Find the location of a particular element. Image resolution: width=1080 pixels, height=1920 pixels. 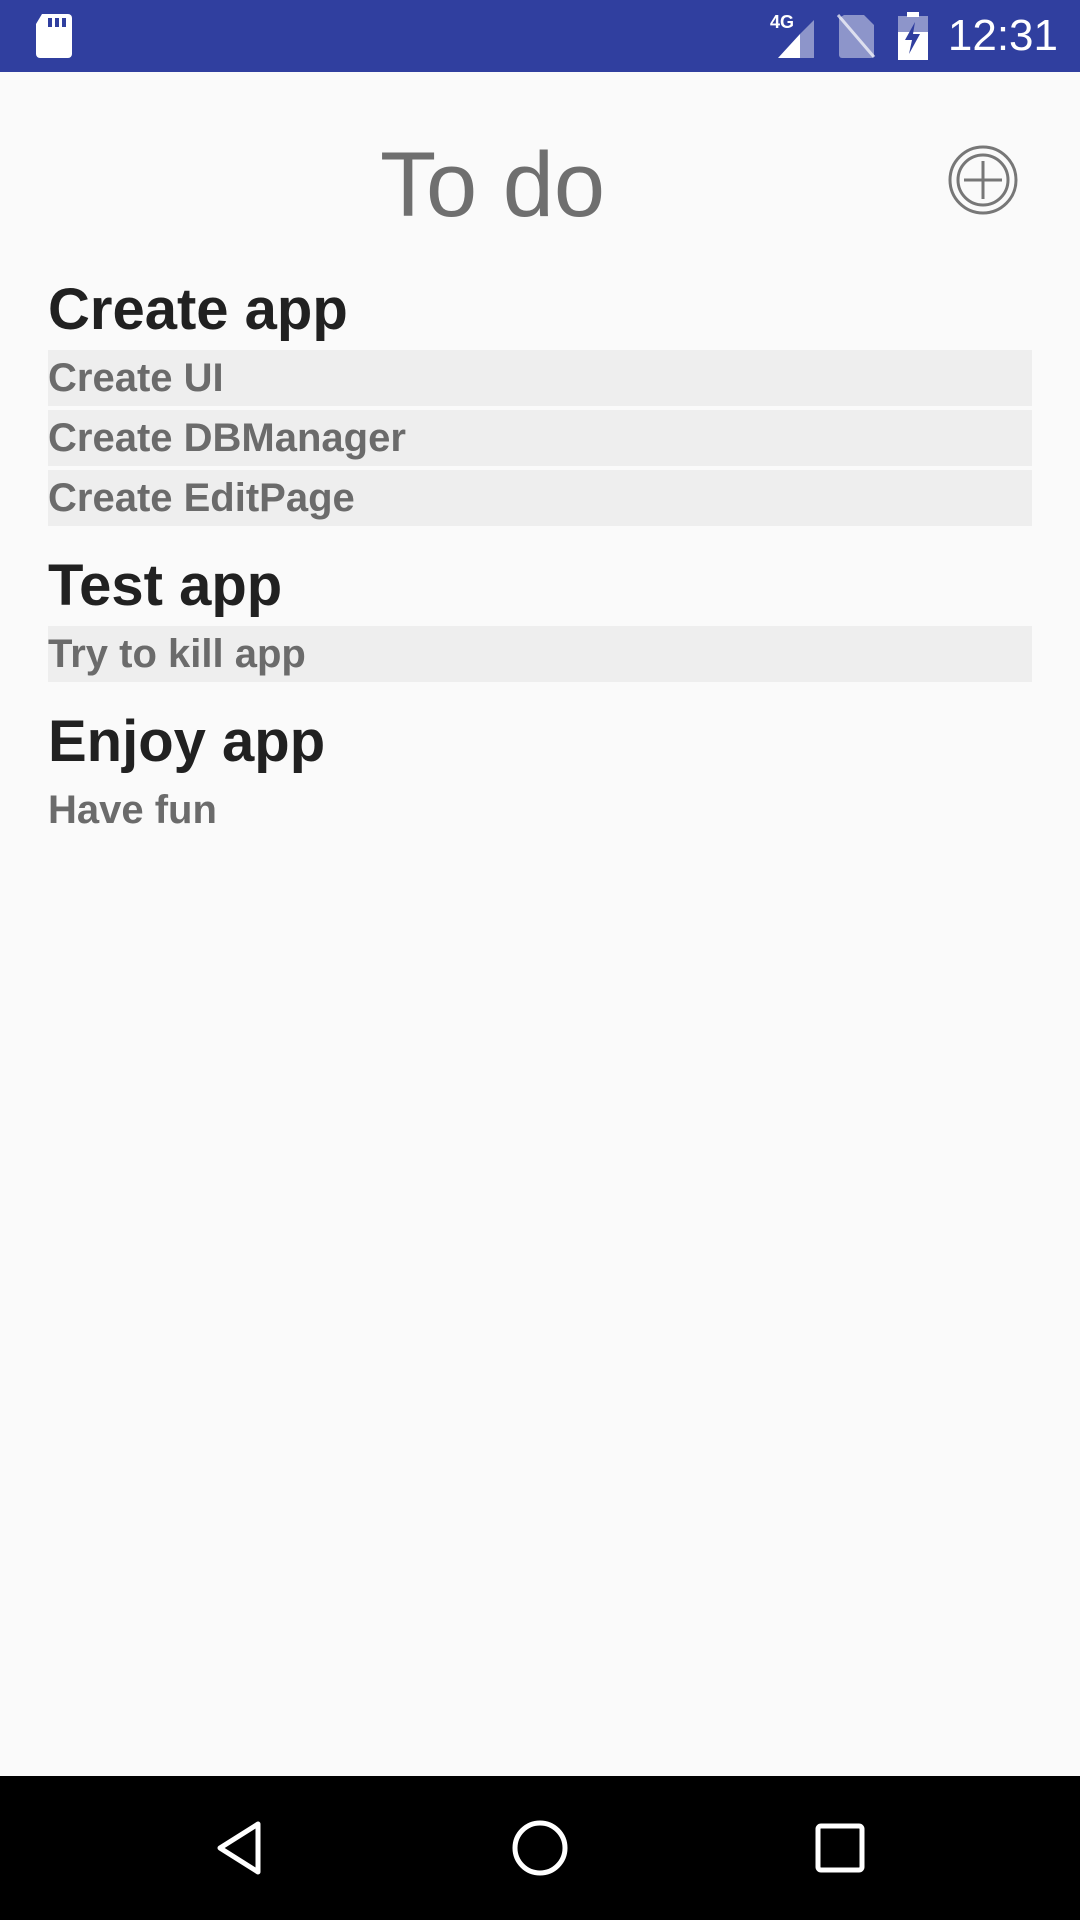

navigation-bar is located at coordinates (540, 1848).